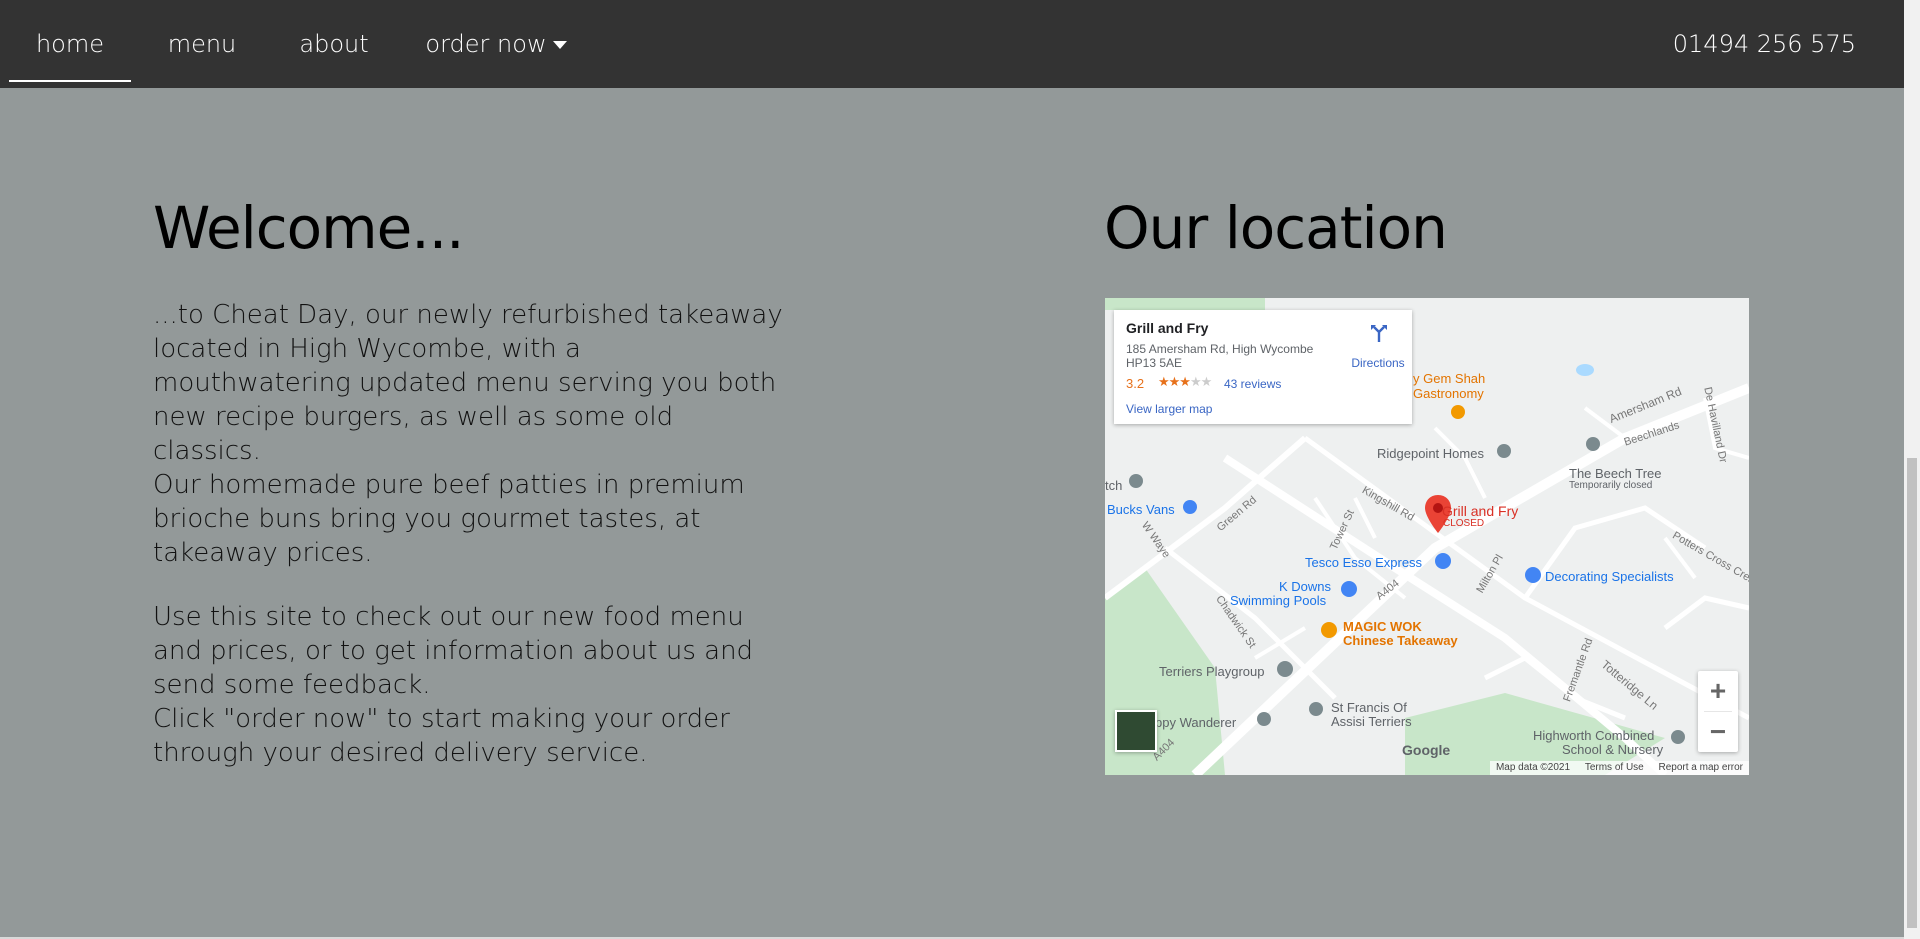 The width and height of the screenshot is (1920, 939). What do you see at coordinates (1615, 473) in the screenshot?
I see `poi-label: The Beech Tree` at bounding box center [1615, 473].